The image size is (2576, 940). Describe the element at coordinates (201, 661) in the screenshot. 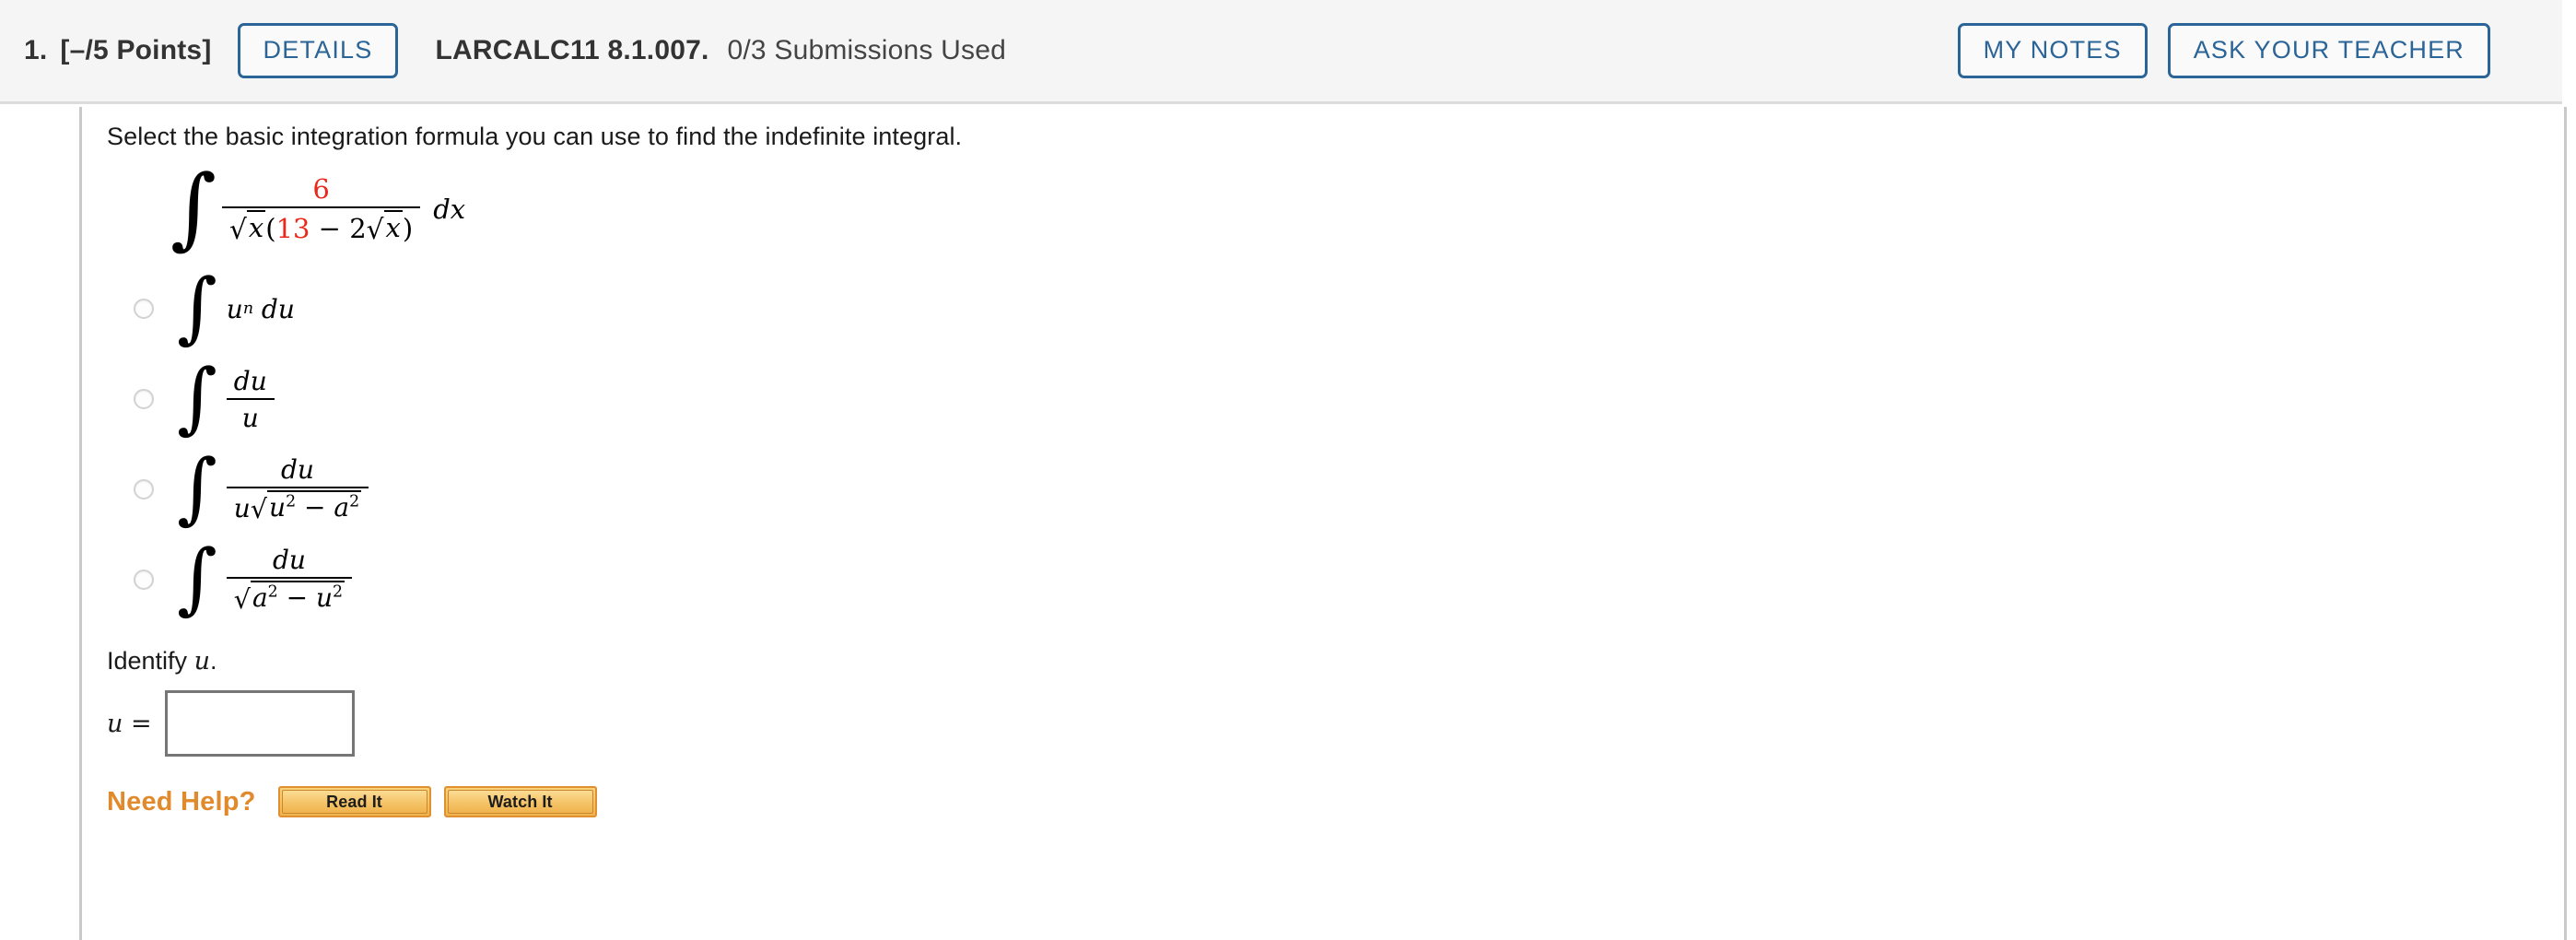

I see `identify-label-var: u` at that location.